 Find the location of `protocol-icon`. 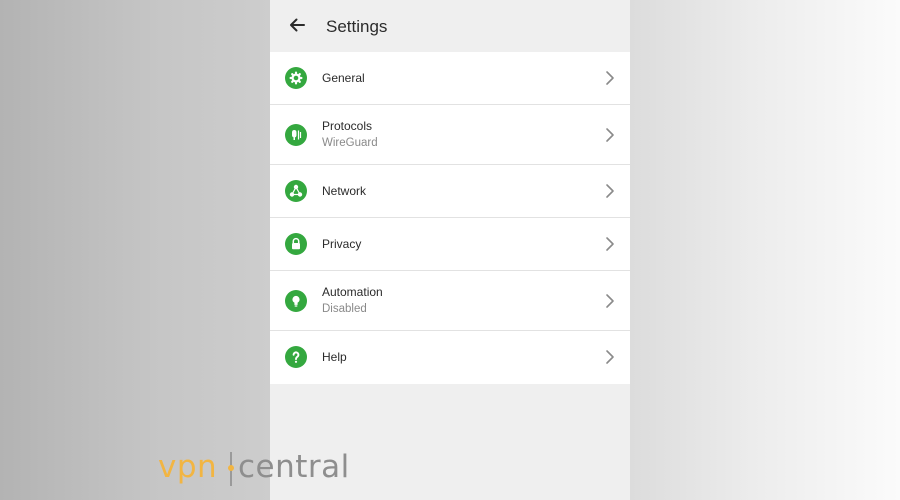

protocol-icon is located at coordinates (296, 135).